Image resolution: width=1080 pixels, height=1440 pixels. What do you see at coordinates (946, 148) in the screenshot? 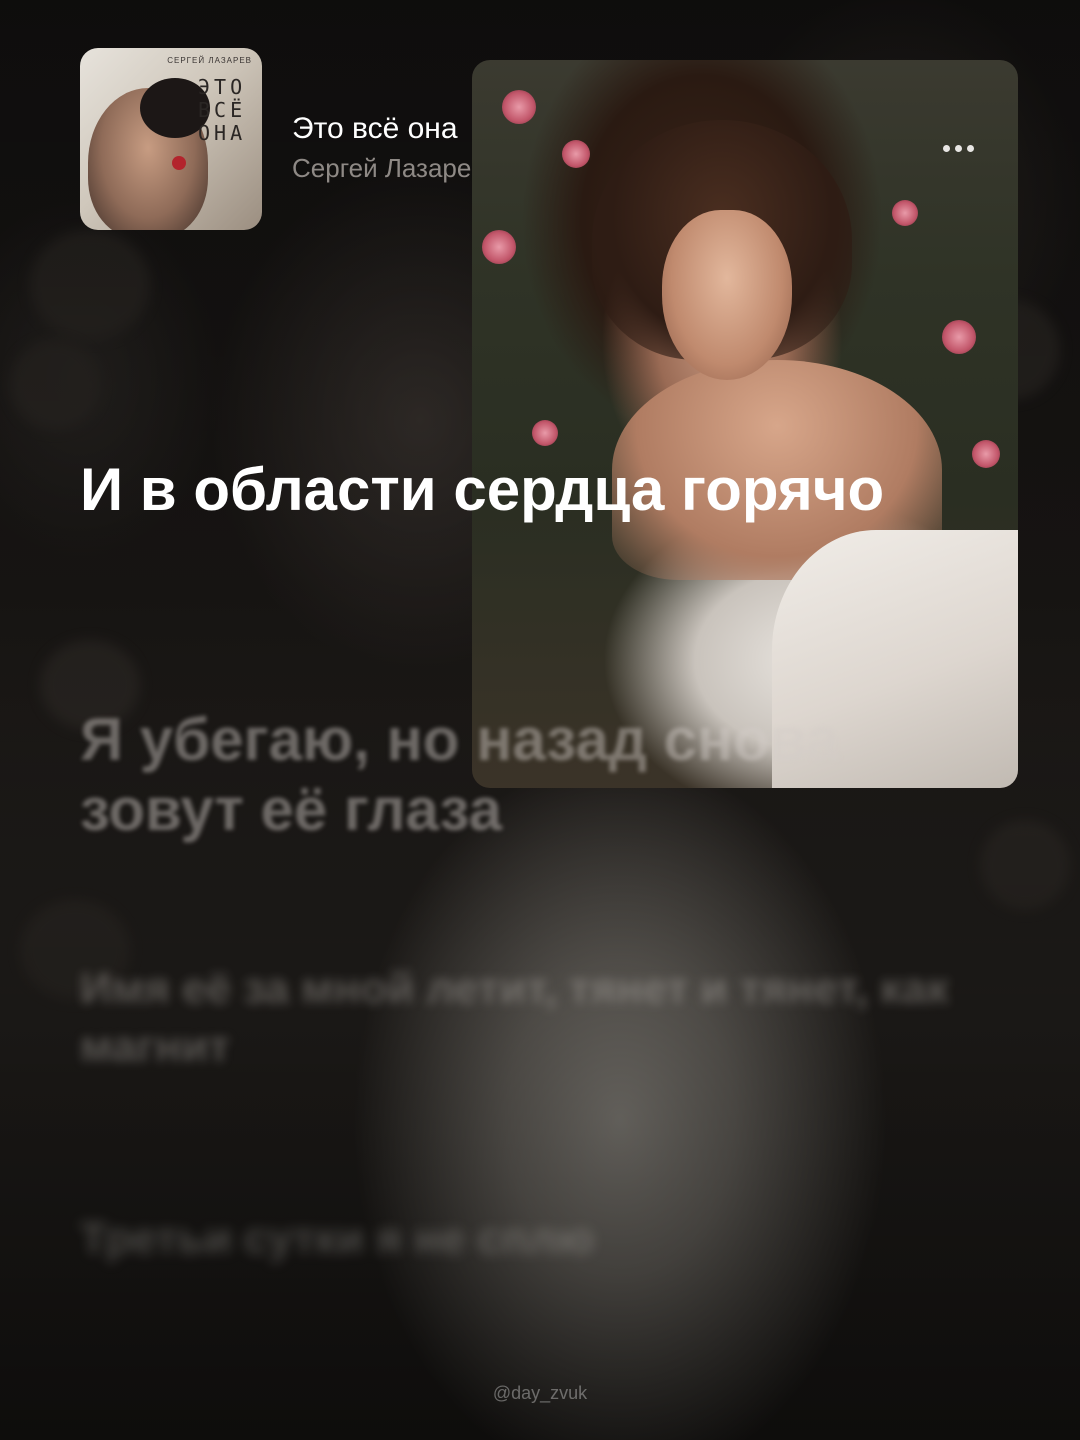
I see `more-horizontal-icon` at bounding box center [946, 148].